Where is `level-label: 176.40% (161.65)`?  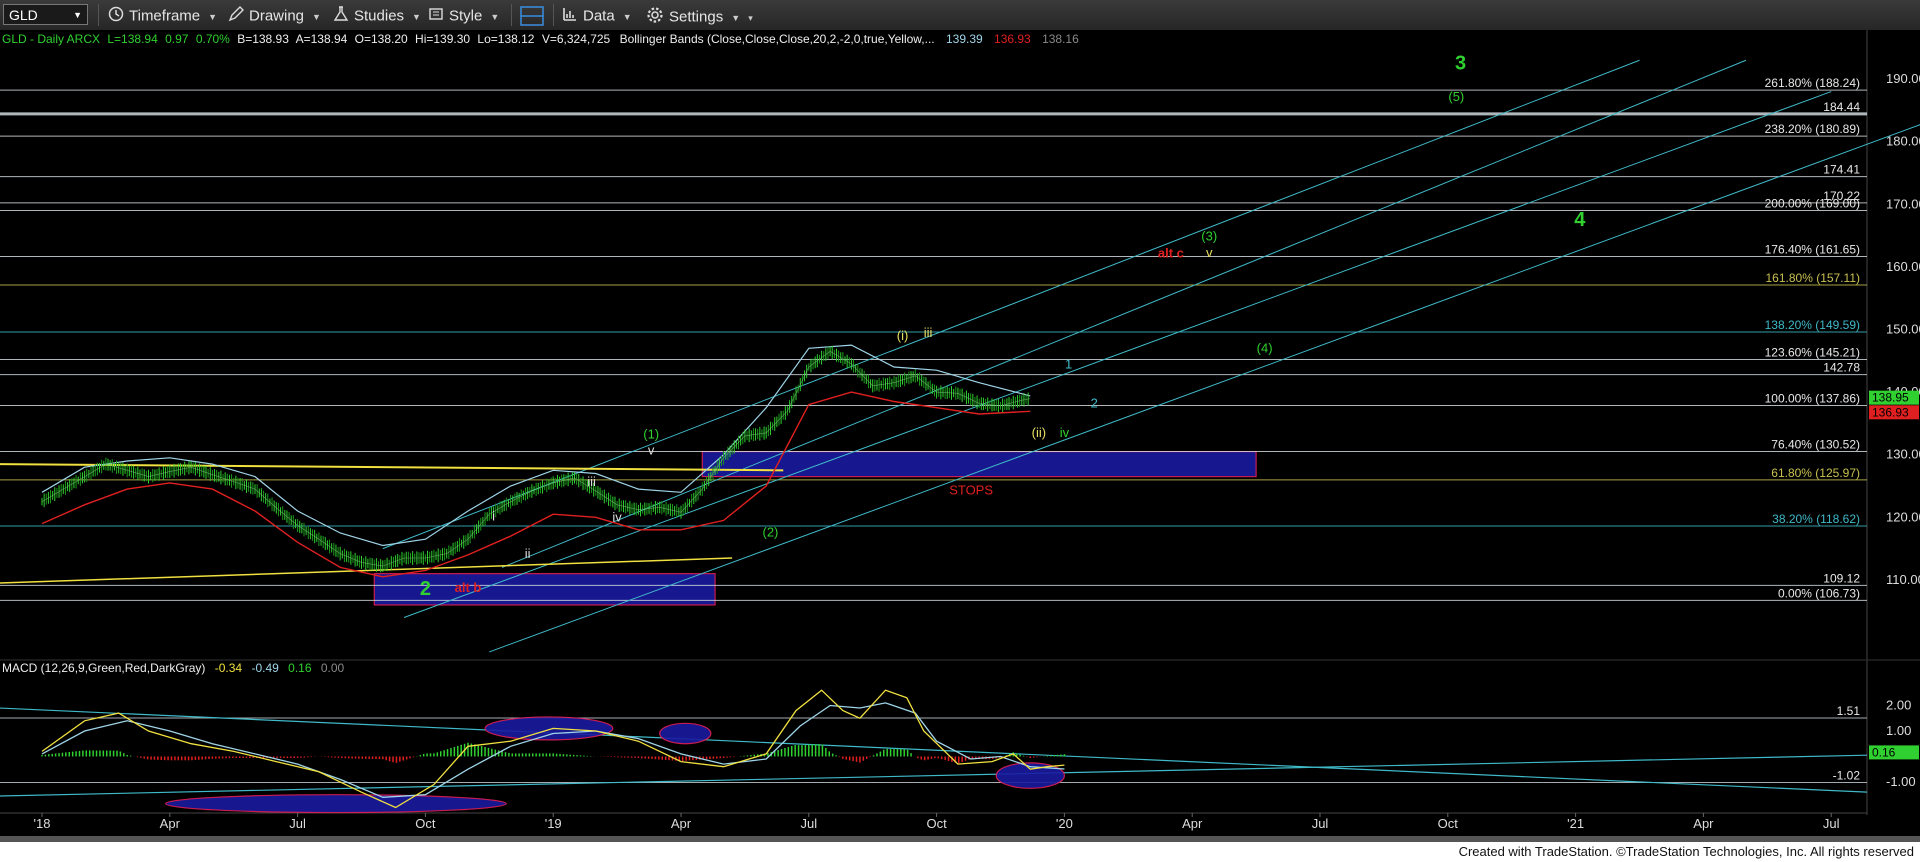
level-label: 176.40% (161.65) is located at coordinates (1812, 250).